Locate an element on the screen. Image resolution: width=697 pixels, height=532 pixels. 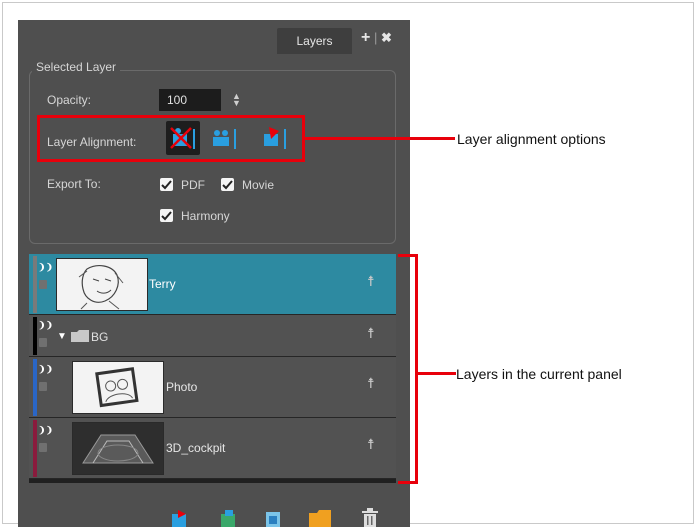
alignment-callout-text: Layer alignment options is located at coordinates (531, 139).